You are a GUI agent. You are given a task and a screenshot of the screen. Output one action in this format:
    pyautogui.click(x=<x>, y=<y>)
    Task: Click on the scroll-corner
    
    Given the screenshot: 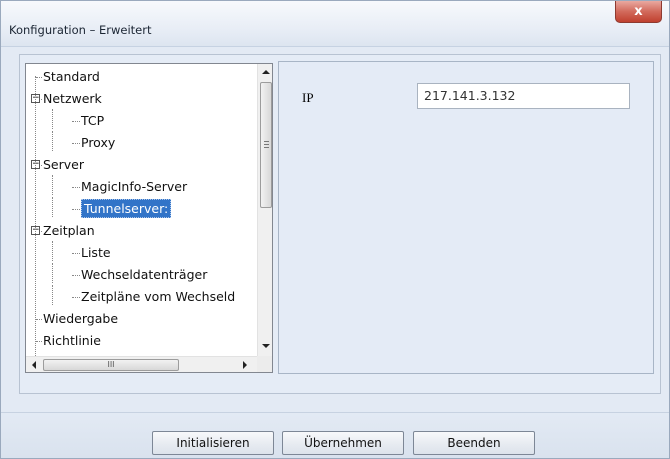 What is the action you would take?
    pyautogui.click(x=264, y=364)
    